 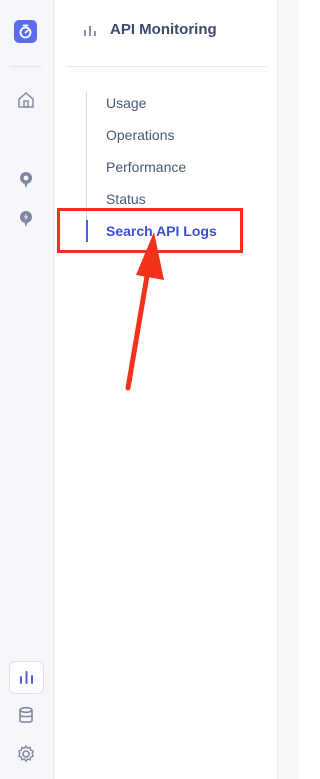 What do you see at coordinates (26, 716) in the screenshot?
I see `database-icon` at bounding box center [26, 716].